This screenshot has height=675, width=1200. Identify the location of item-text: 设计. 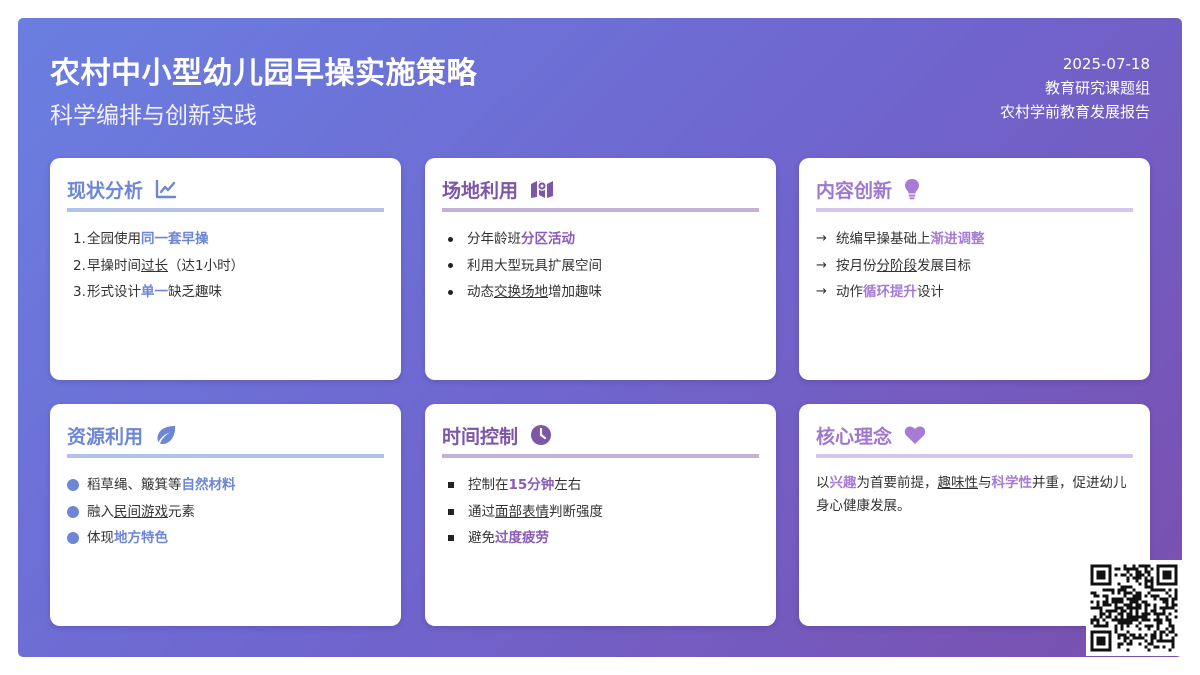
(930, 292).